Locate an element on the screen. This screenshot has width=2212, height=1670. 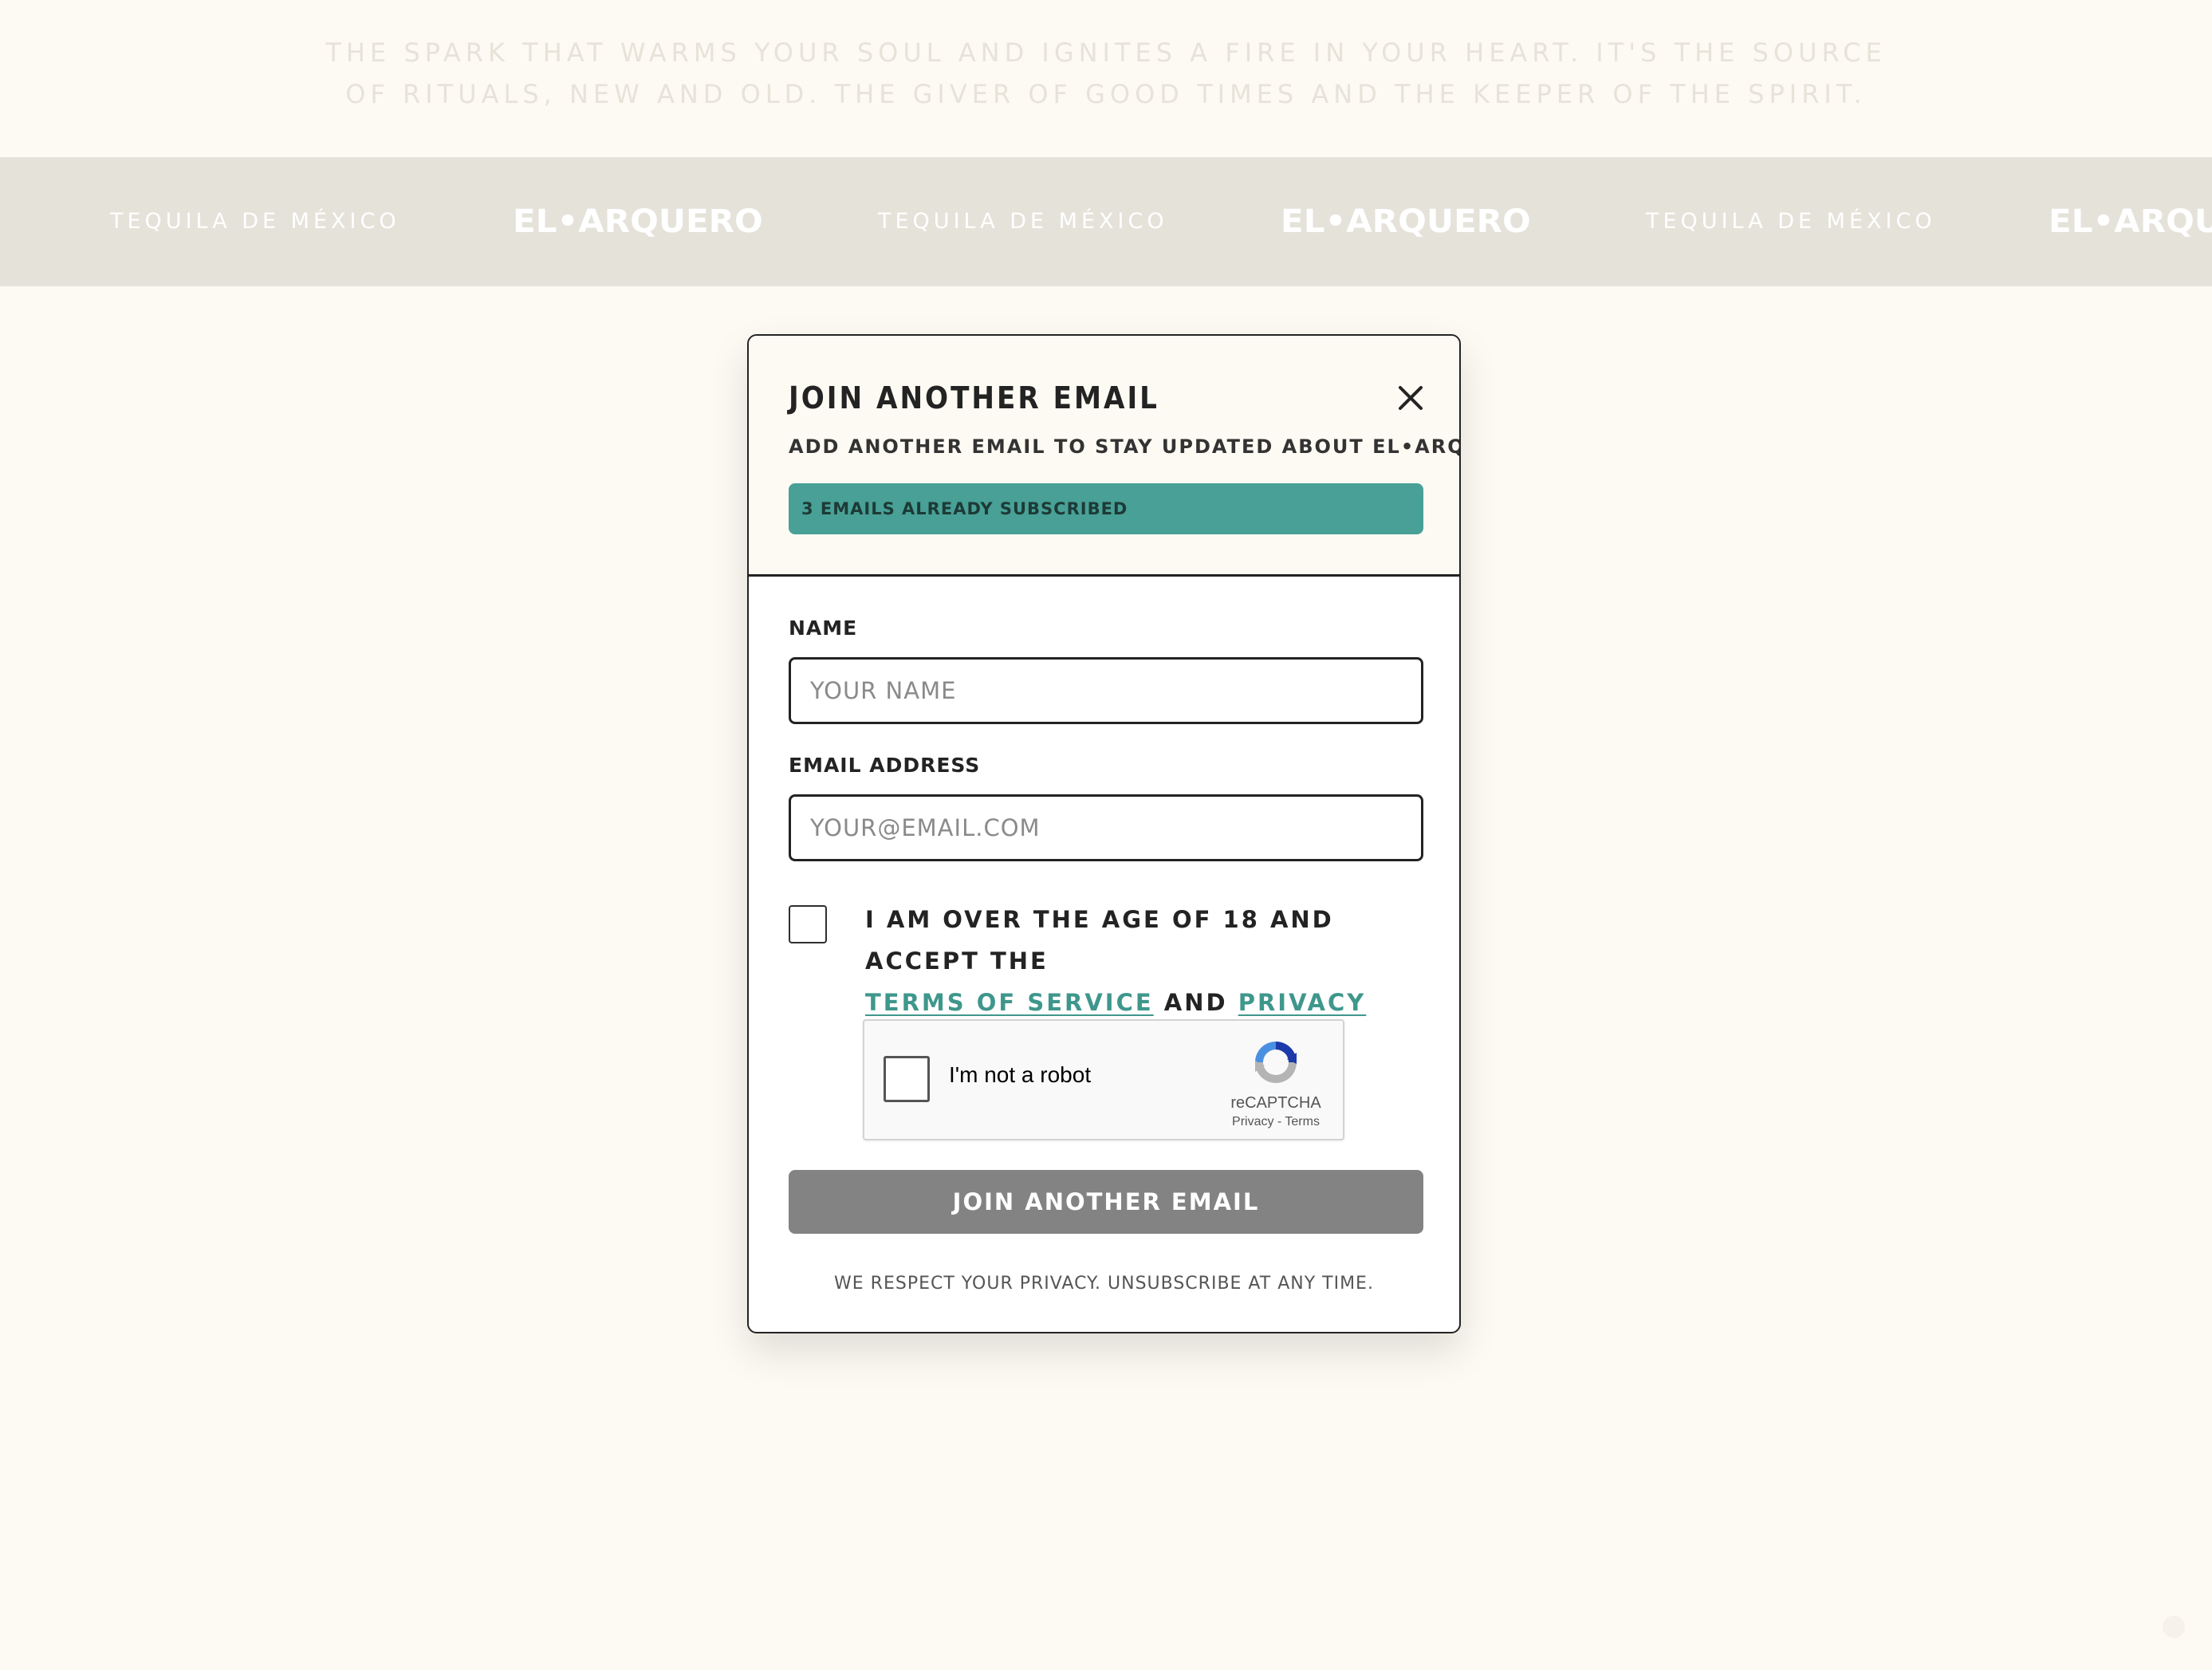
consent-text-before: I AM OVER THE AGE OF 18 AND ACCEPT THE is located at coordinates (1099, 940).